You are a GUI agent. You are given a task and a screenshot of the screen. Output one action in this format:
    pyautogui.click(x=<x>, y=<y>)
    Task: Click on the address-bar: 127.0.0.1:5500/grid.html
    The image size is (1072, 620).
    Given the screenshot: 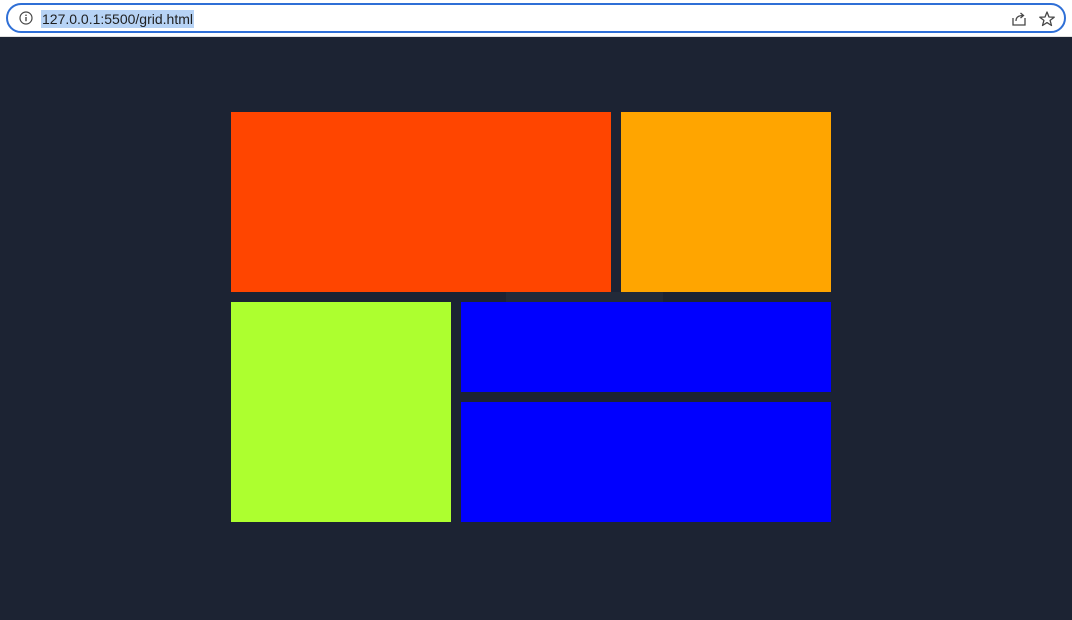 What is the action you would take?
    pyautogui.click(x=536, y=18)
    